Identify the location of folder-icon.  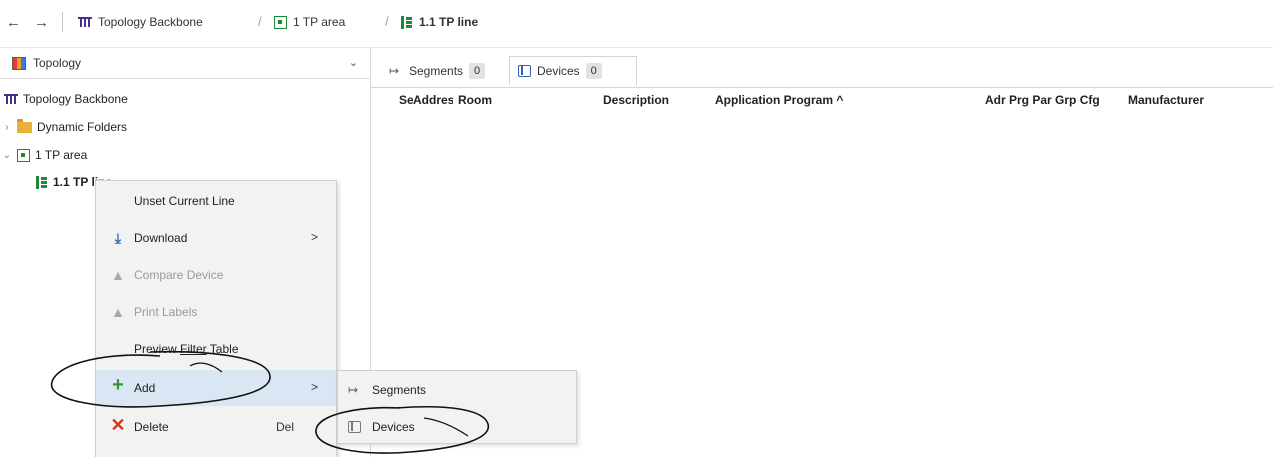
(24, 126).